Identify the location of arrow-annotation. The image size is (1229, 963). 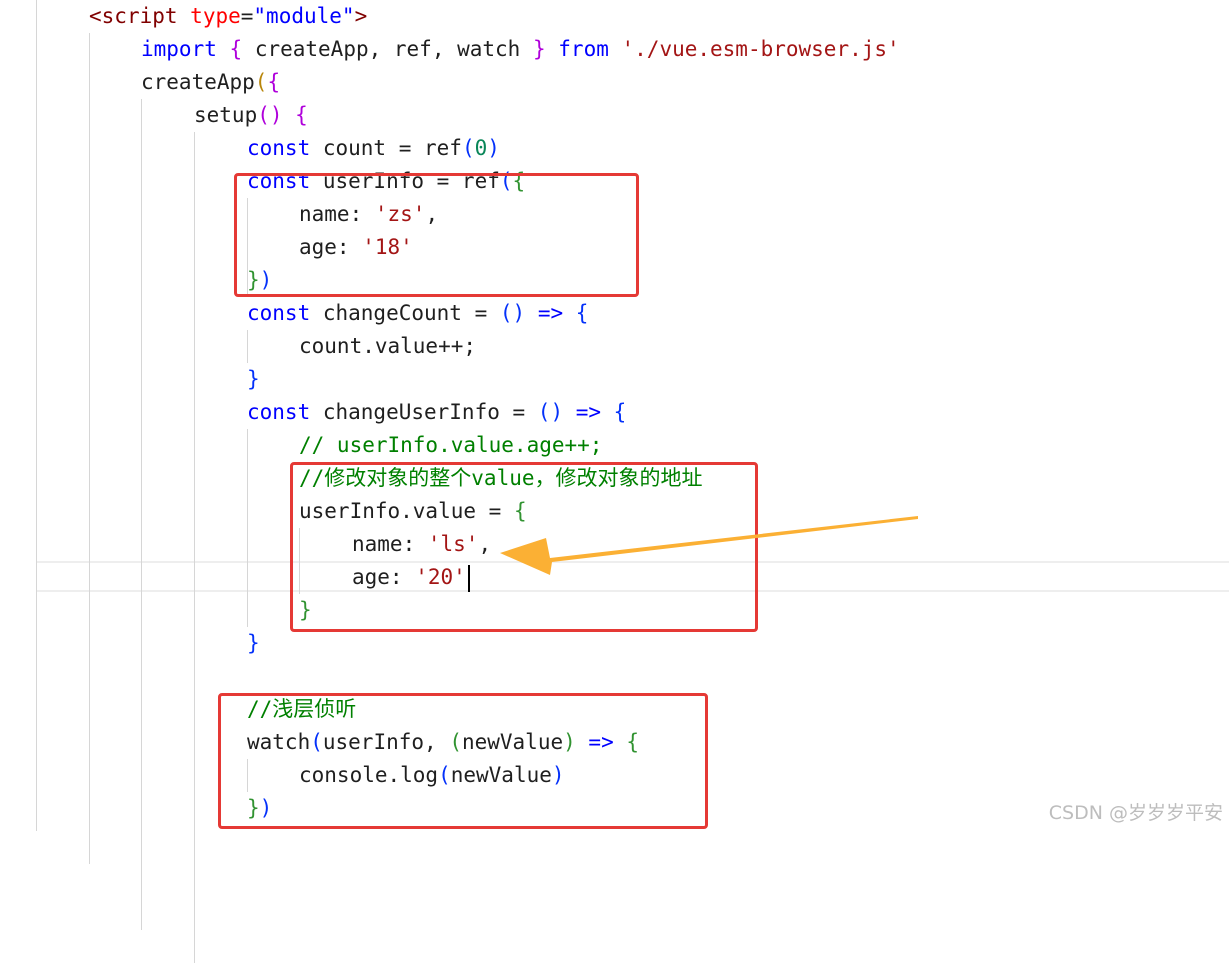
(709, 545).